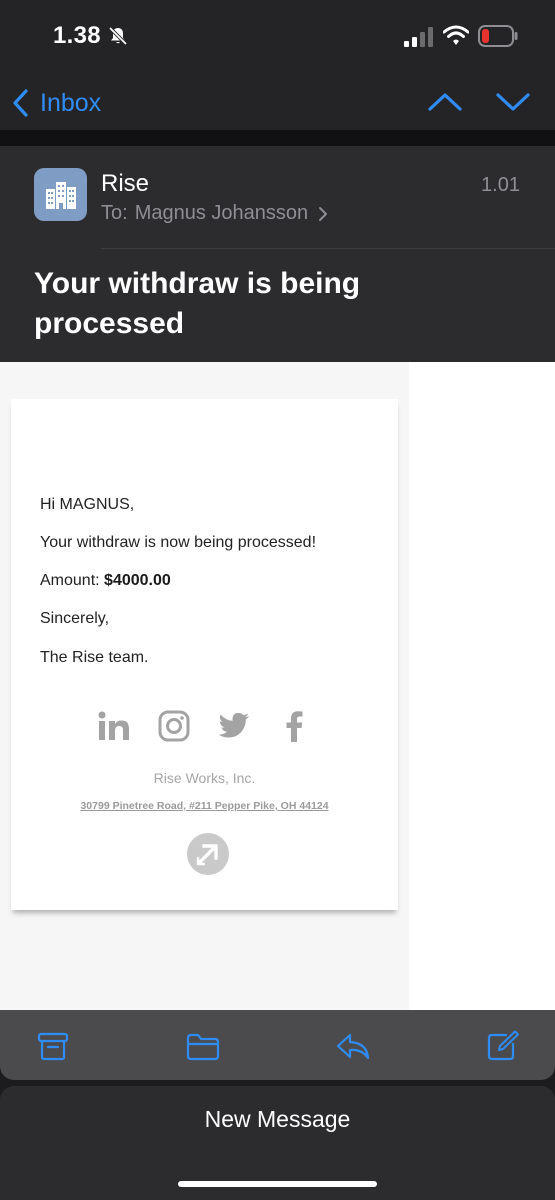 The image size is (555, 1200). What do you see at coordinates (114, 213) in the screenshot?
I see `to-label: To:` at bounding box center [114, 213].